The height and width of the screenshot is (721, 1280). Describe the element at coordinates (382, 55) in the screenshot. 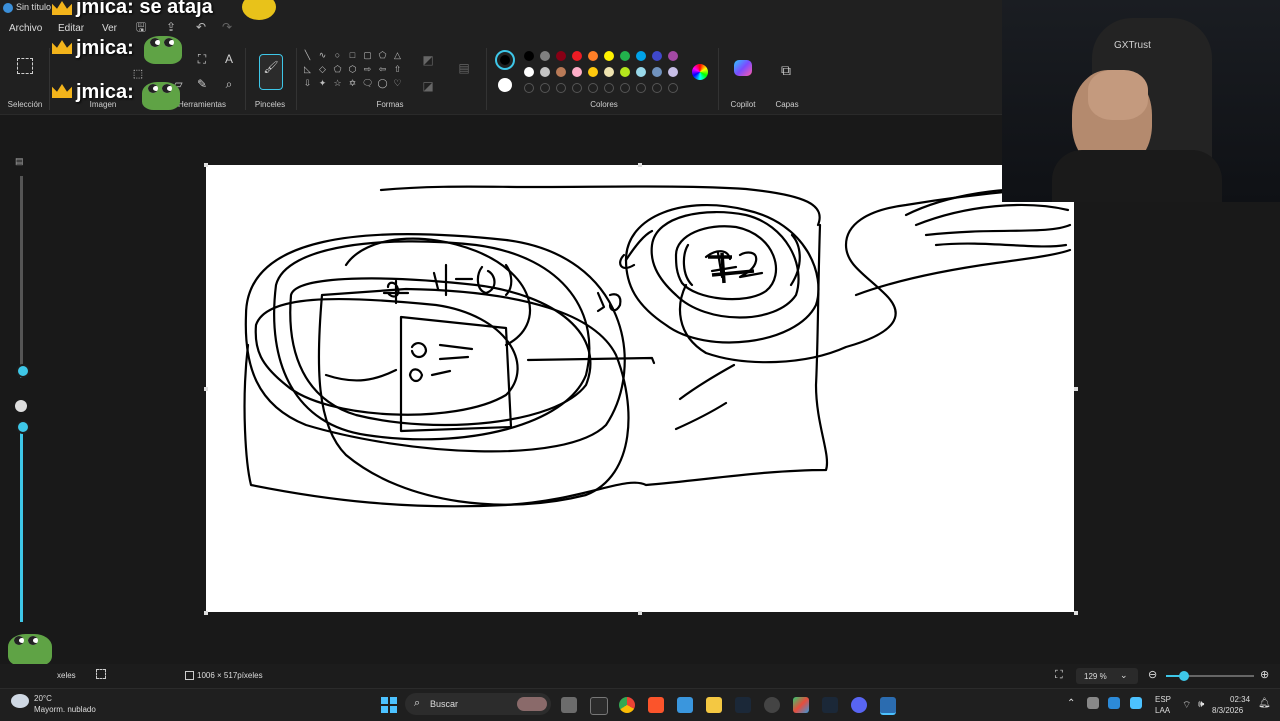

I see `polygon-shape-icon: ⬠` at that location.